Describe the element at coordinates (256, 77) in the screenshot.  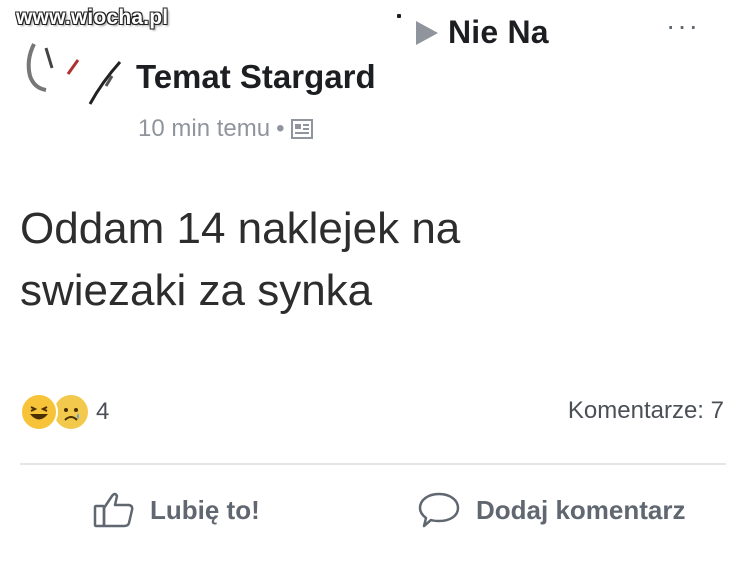
I see `author-name: Temat Stargard` at that location.